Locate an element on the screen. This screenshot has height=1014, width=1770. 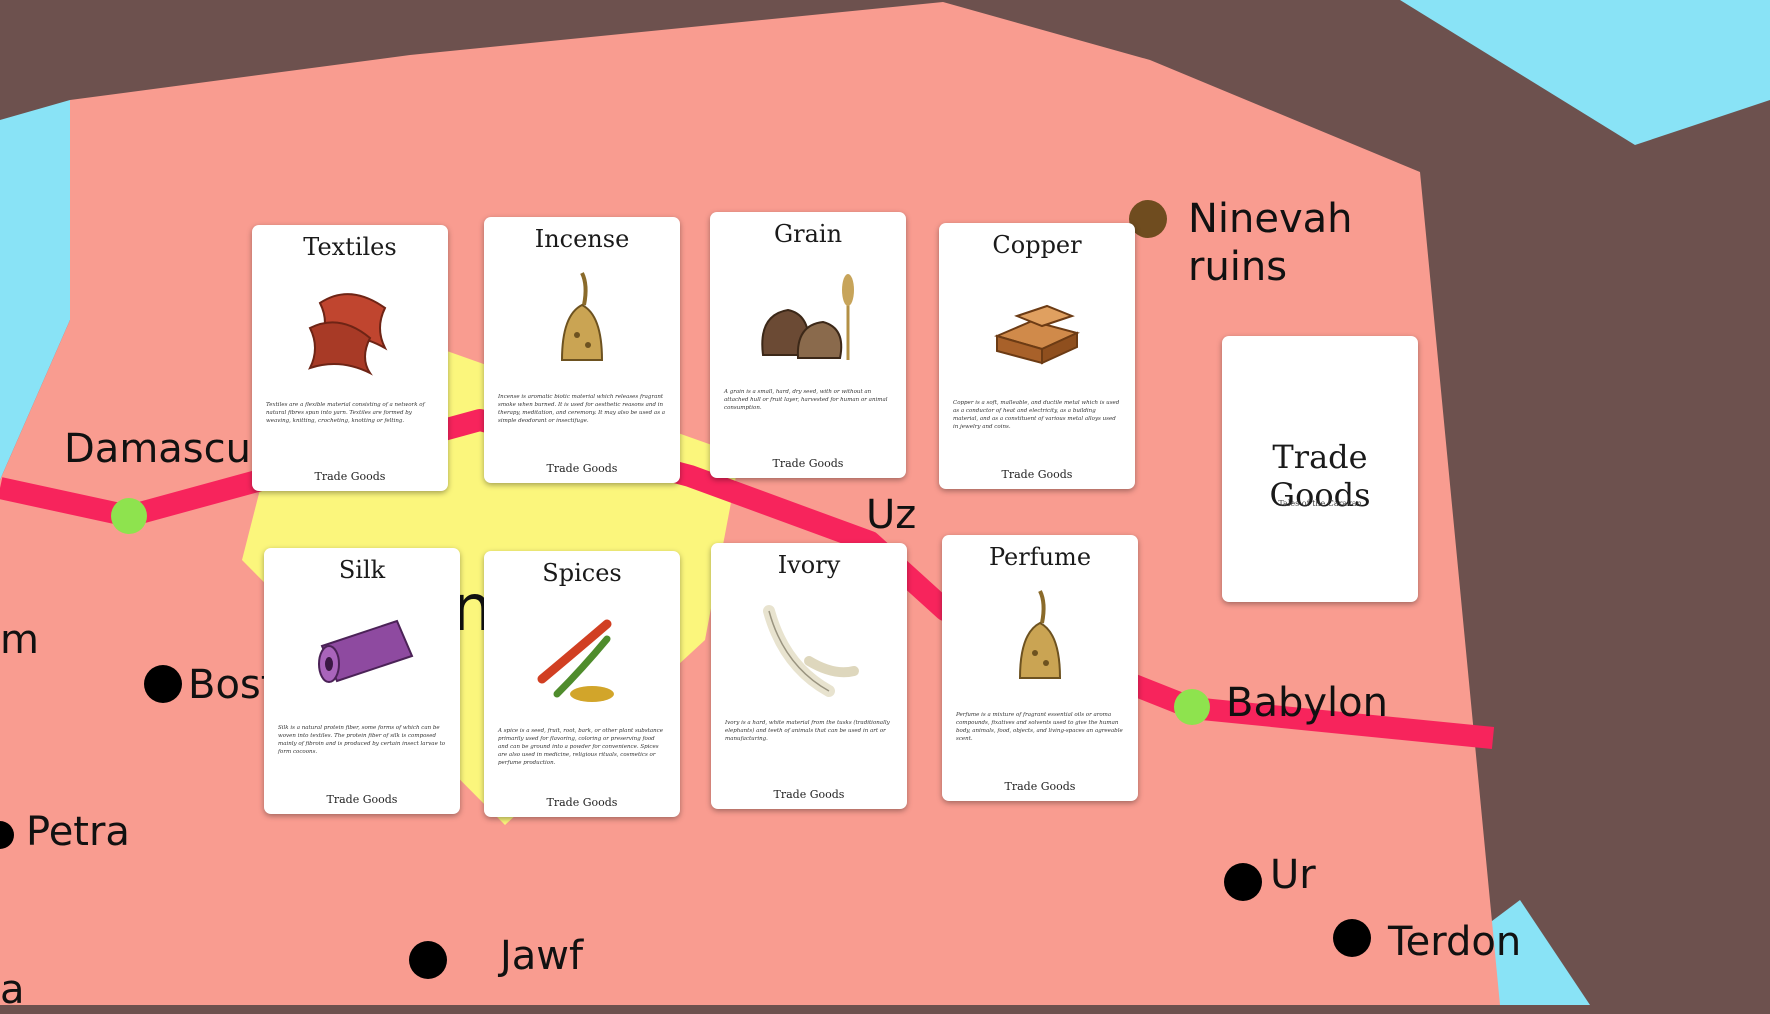
city-label-ur: Ur is located at coordinates (1293, 875).